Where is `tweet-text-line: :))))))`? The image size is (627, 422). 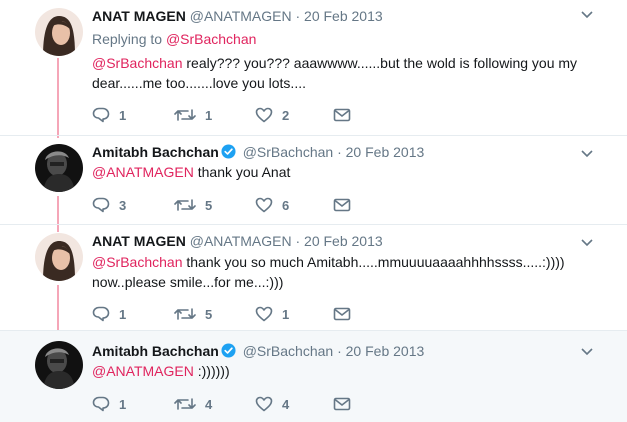
tweet-text-line: :)))))) is located at coordinates (211, 371).